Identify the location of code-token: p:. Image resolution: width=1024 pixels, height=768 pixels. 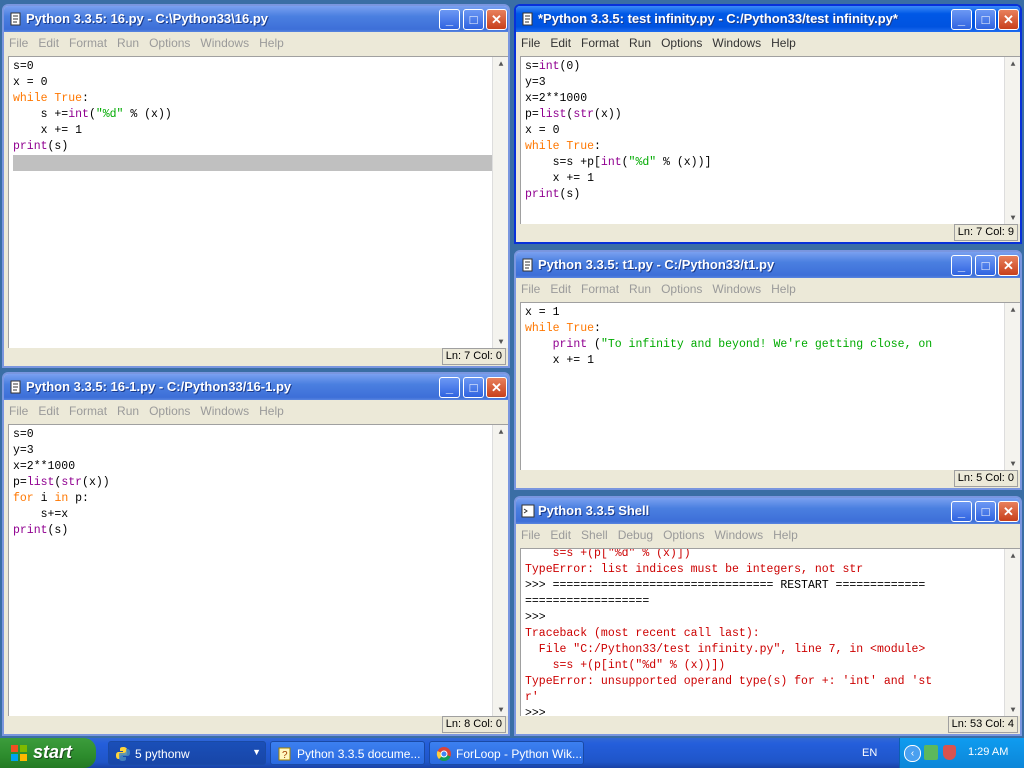
(78, 498).